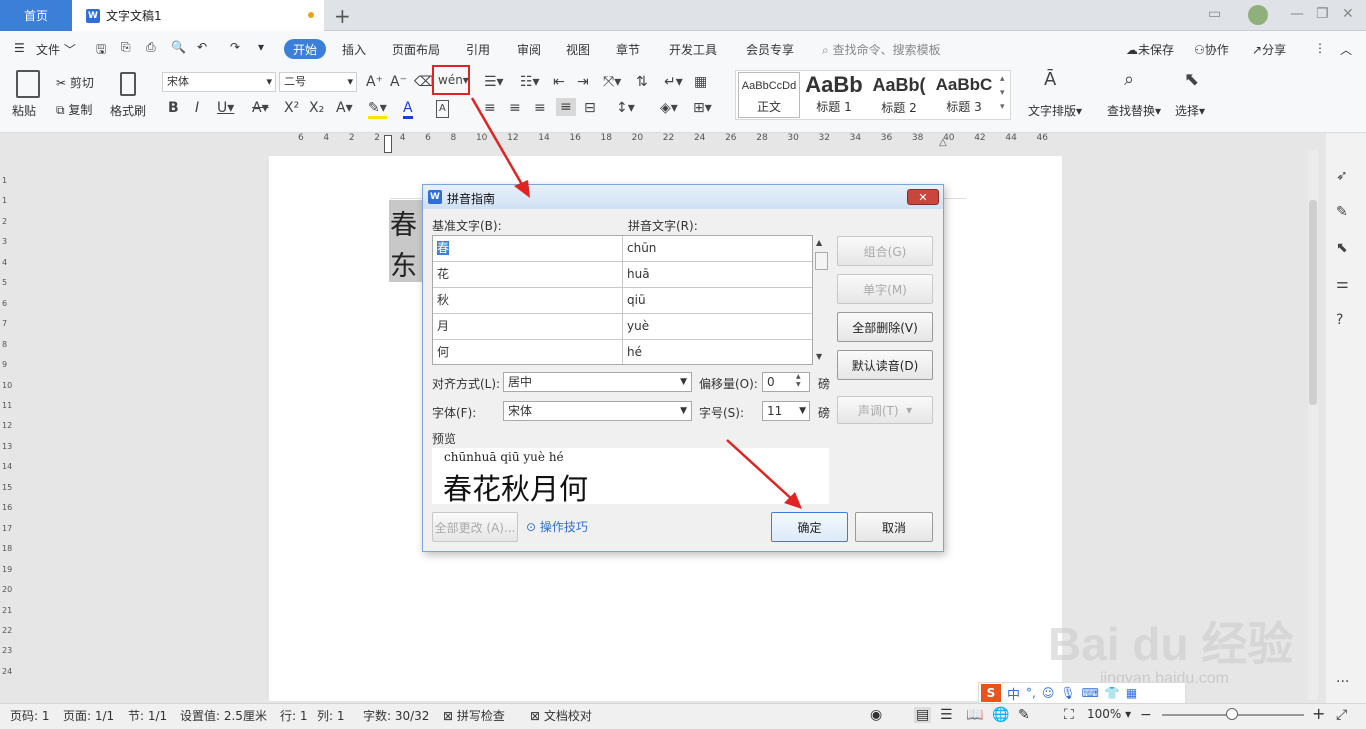  Describe the element at coordinates (498, 143) in the screenshot. I see `arrow-to-dialog` at that location.